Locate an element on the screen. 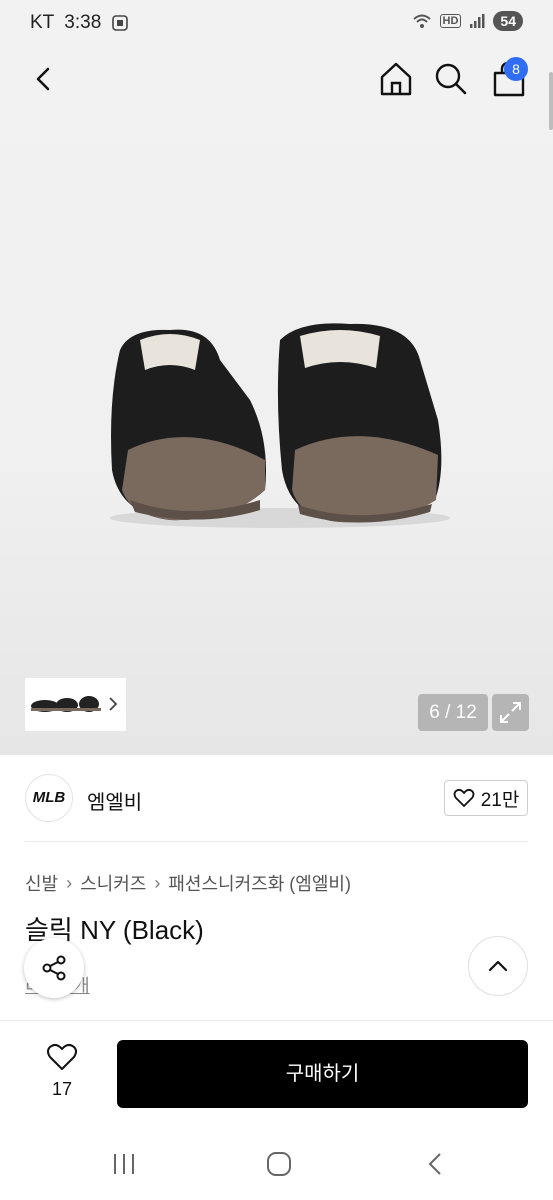 Image resolution: width=553 pixels, height=1200 pixels. cart-count-badge: 8 is located at coordinates (516, 69).